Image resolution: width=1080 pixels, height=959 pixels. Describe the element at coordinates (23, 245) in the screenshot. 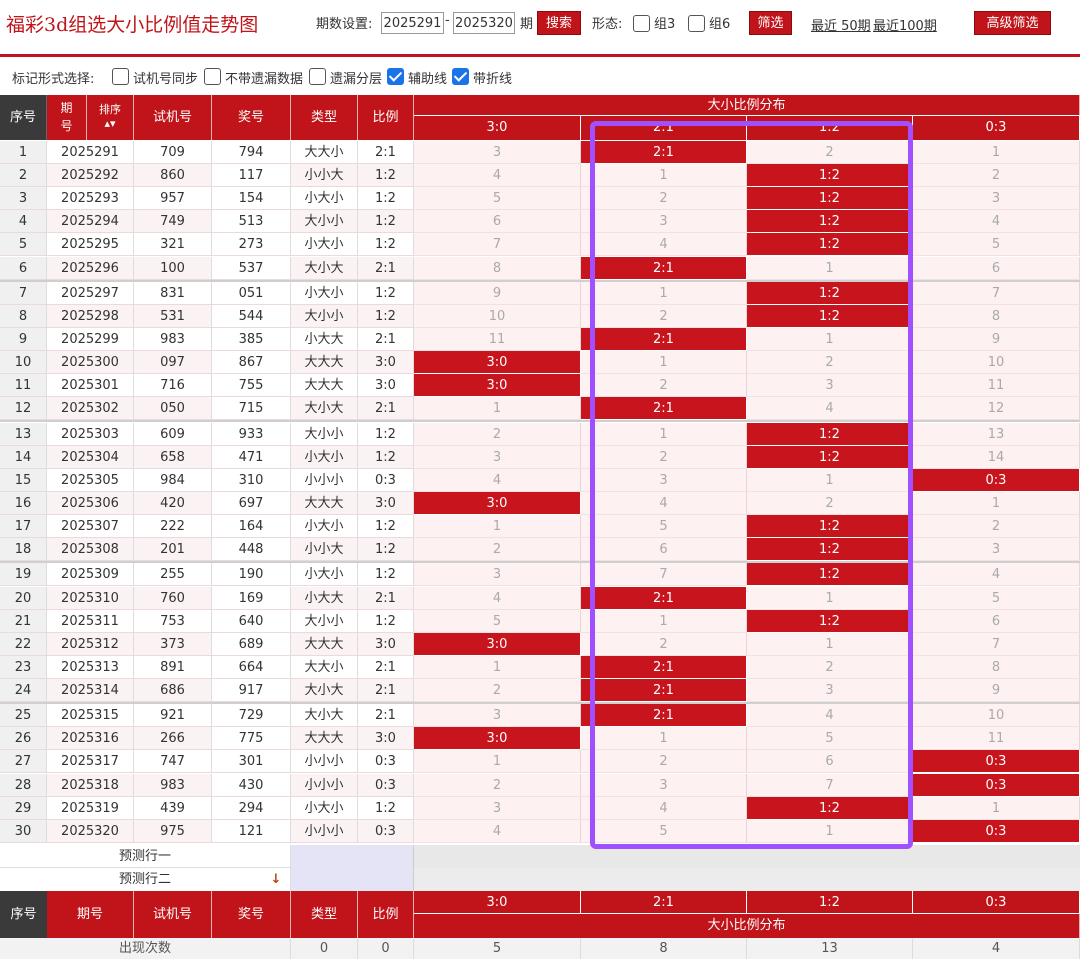

I see `row-seq: 5` at that location.